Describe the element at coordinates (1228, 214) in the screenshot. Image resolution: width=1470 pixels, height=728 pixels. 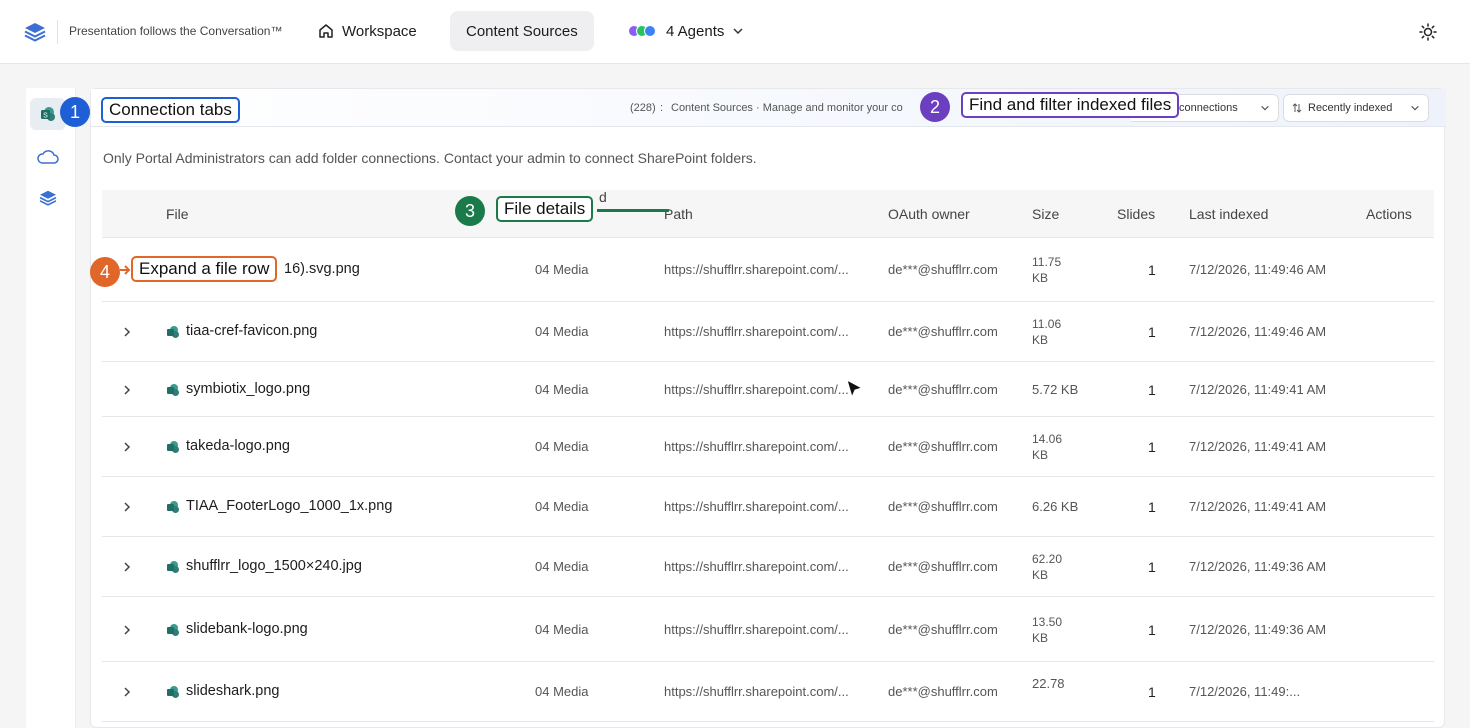
I see `col-last-indexed: Last indexed` at that location.